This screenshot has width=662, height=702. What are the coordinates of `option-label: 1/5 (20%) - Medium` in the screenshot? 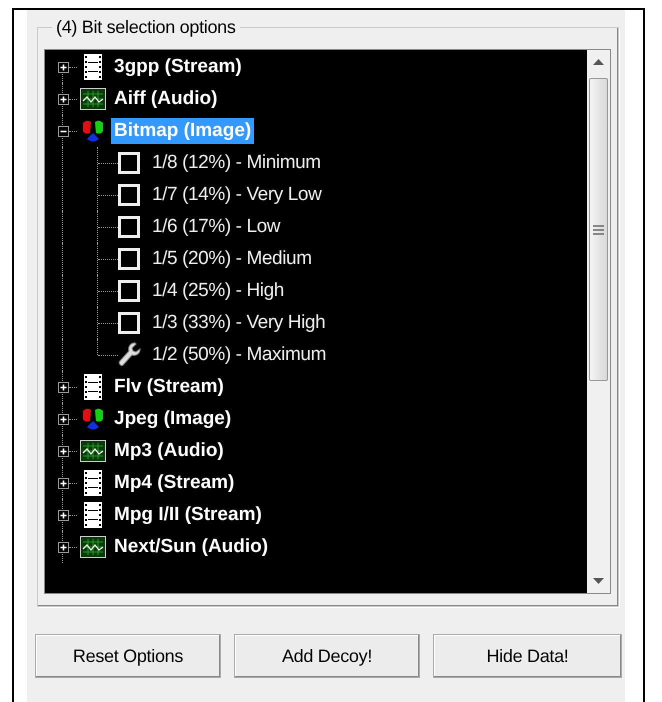 It's located at (232, 259).